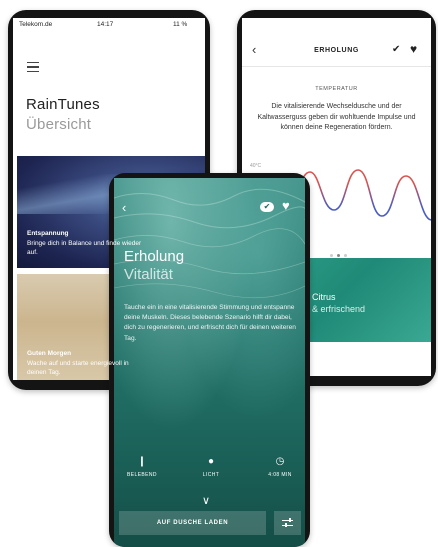 The height and width of the screenshot is (547, 438). What do you see at coordinates (211, 461) in the screenshot?
I see `drop-icon: ●` at bounding box center [211, 461].